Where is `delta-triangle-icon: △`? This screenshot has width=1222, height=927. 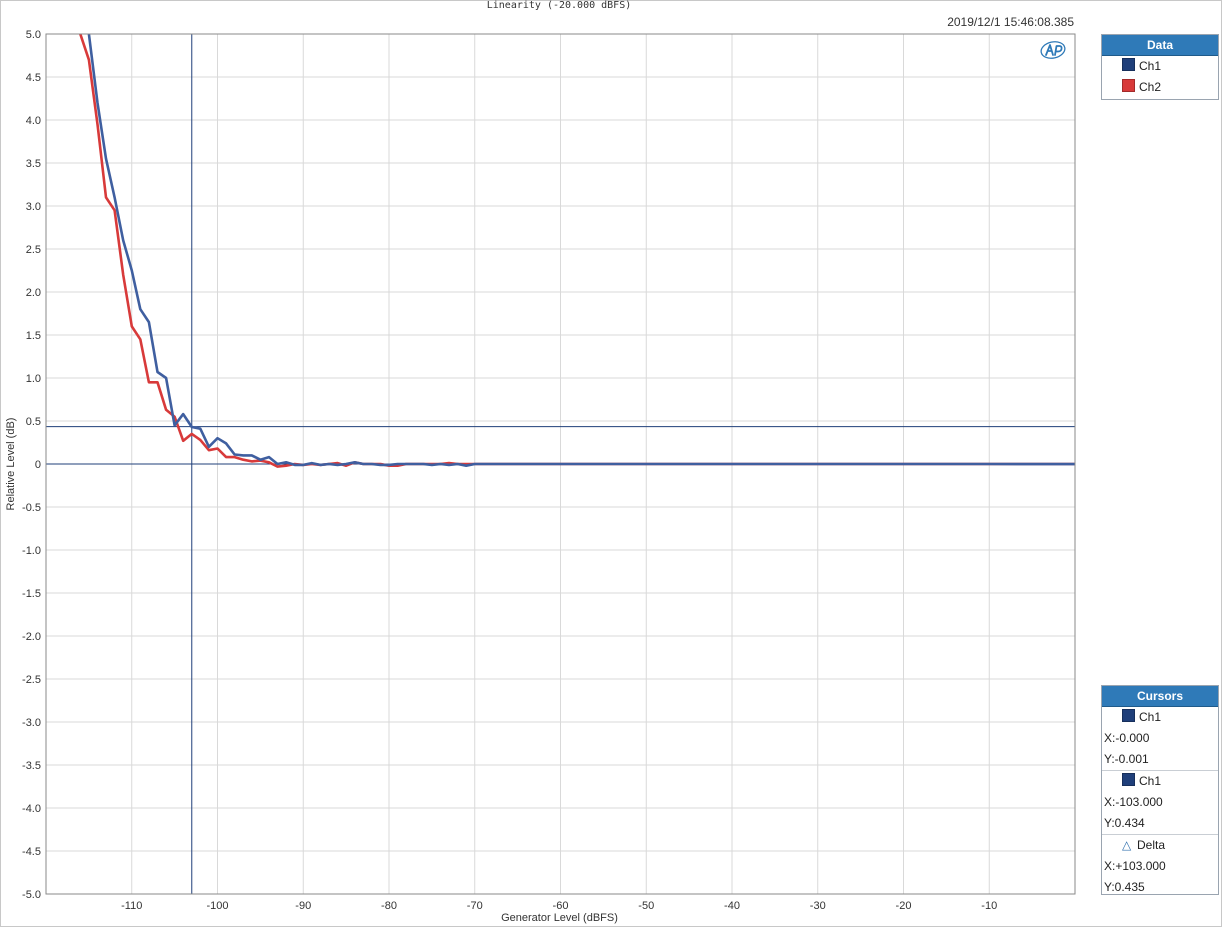 delta-triangle-icon: △ is located at coordinates (1127, 845).